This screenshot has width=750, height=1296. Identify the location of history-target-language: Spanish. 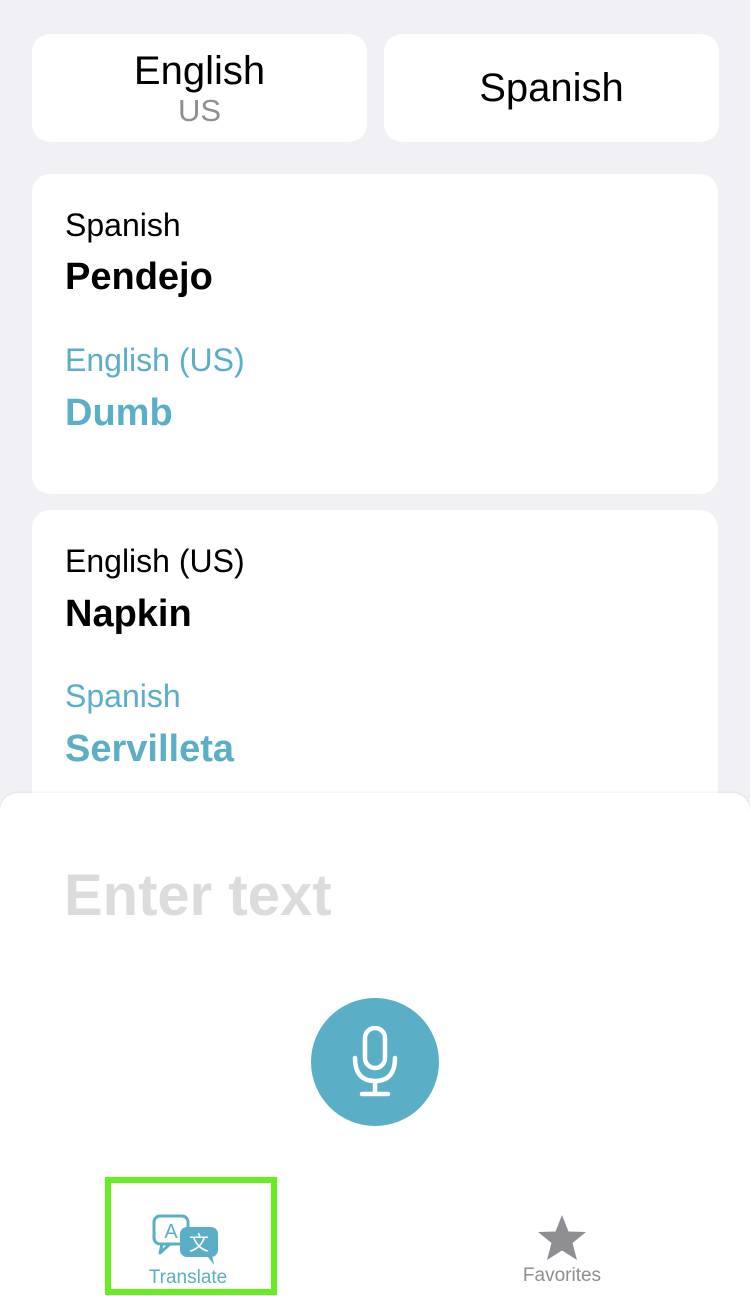
(123, 696).